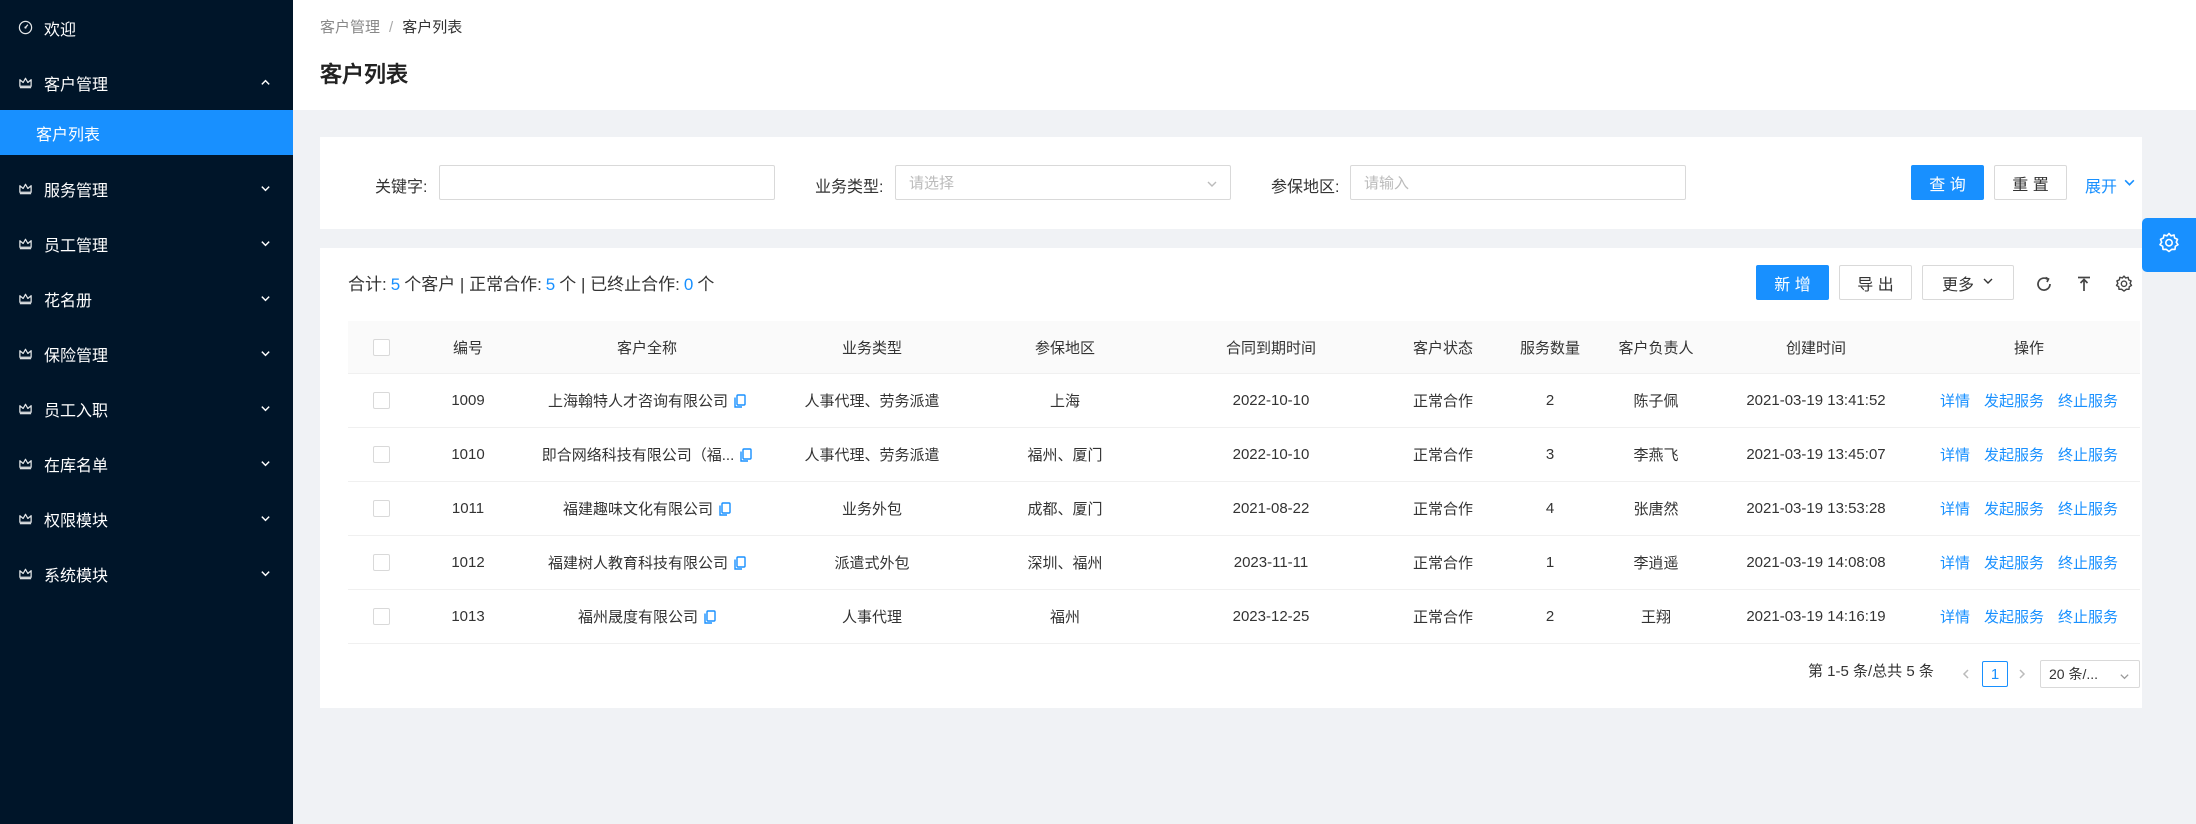 The image size is (2196, 824). Describe the element at coordinates (395, 284) in the screenshot. I see `summary-total-count: 5` at that location.